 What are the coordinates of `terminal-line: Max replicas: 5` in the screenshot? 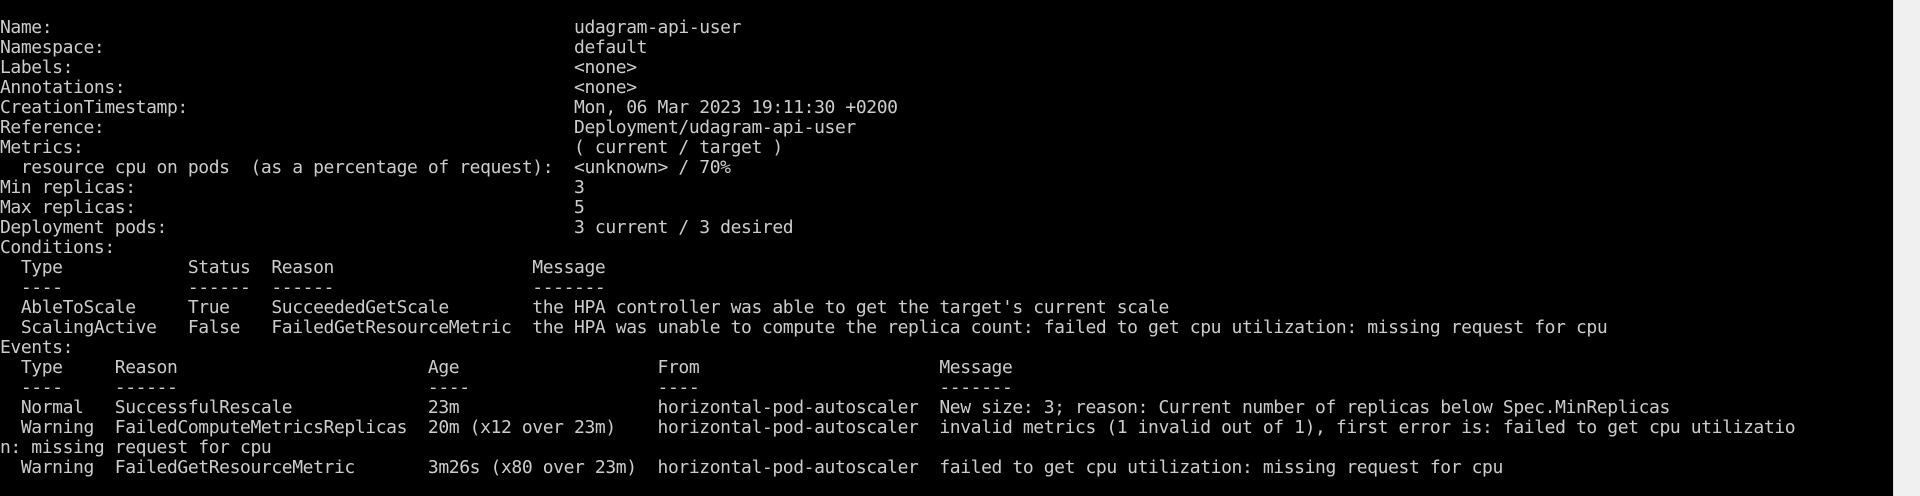 It's located at (292, 207).